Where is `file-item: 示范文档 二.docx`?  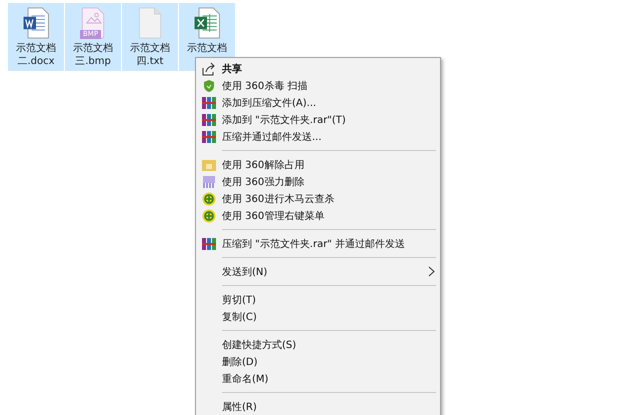 file-item: 示范文档 二.docx is located at coordinates (36, 37).